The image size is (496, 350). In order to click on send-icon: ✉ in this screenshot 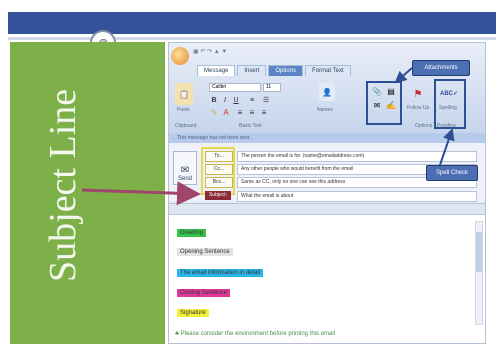, I will do `click(185, 170)`.